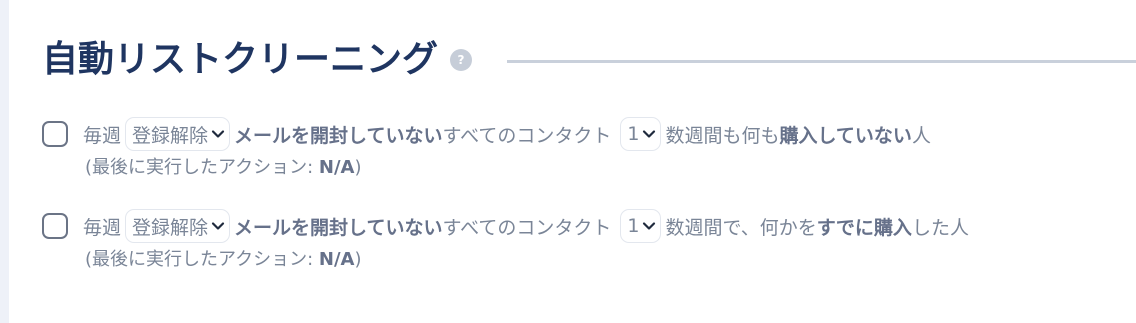  What do you see at coordinates (821, 61) in the screenshot?
I see `header-divider` at bounding box center [821, 61].